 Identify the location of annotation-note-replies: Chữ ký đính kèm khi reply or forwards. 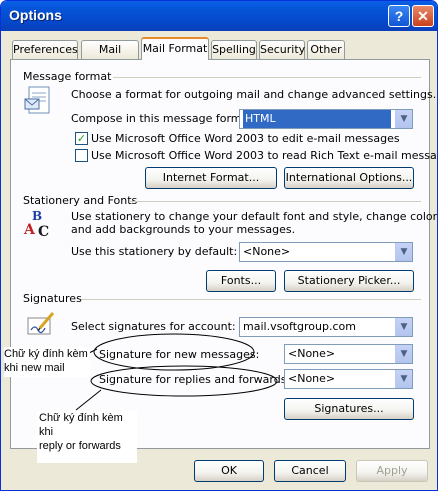
(87, 437).